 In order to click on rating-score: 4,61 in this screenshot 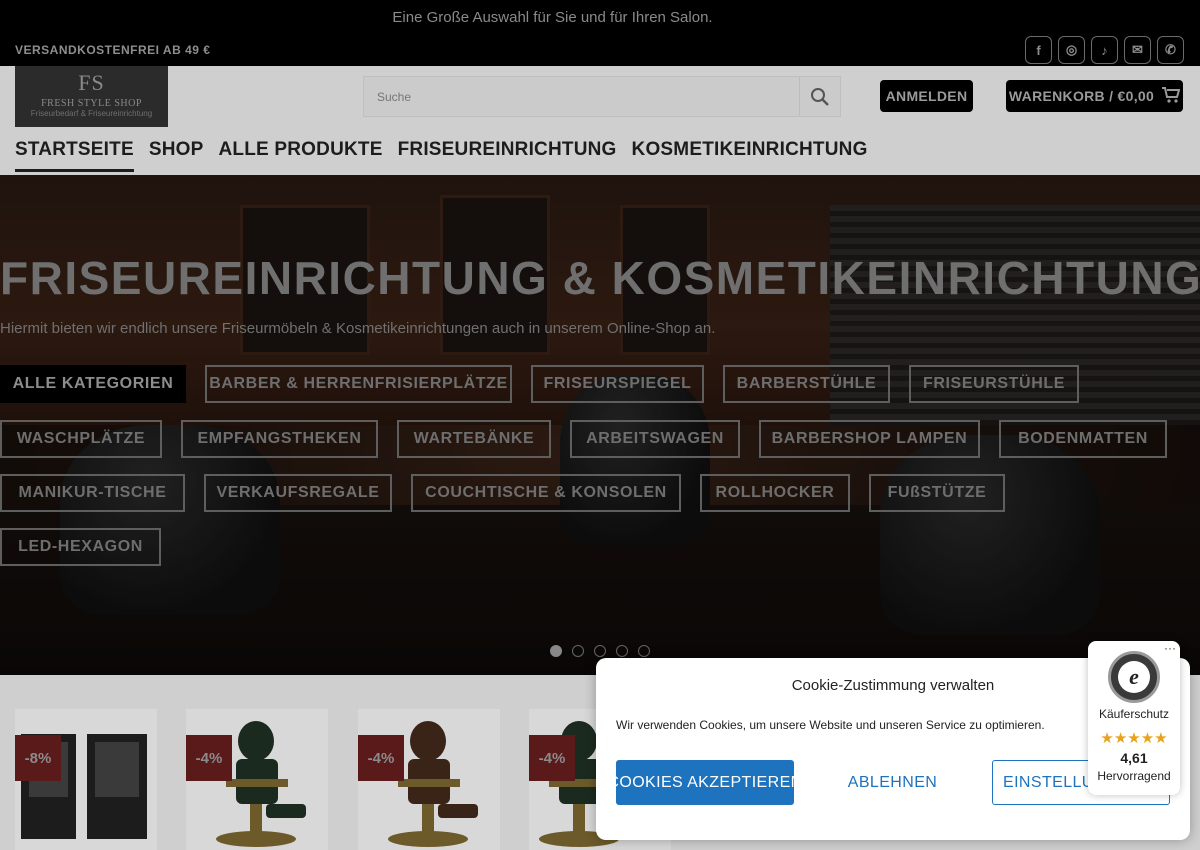, I will do `click(1134, 758)`.